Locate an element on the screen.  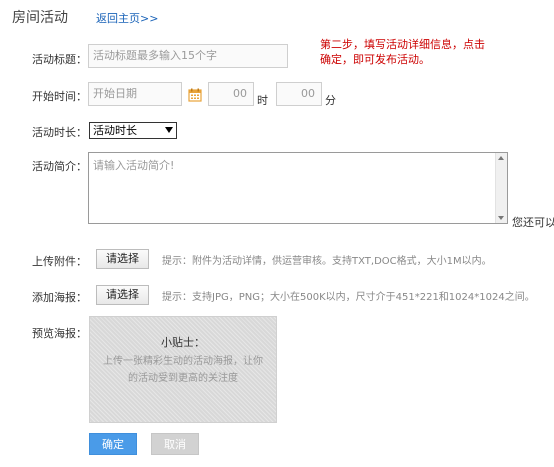
intro-placeholder: 请输入活动简介! is located at coordinates (134, 165).